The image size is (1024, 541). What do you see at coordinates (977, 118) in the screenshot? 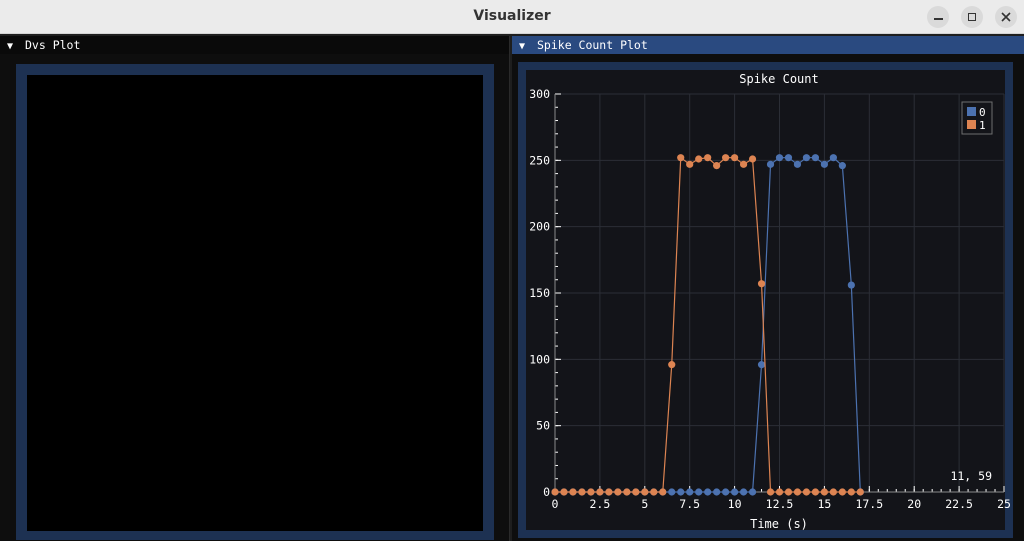
I see `legend-box` at bounding box center [977, 118].